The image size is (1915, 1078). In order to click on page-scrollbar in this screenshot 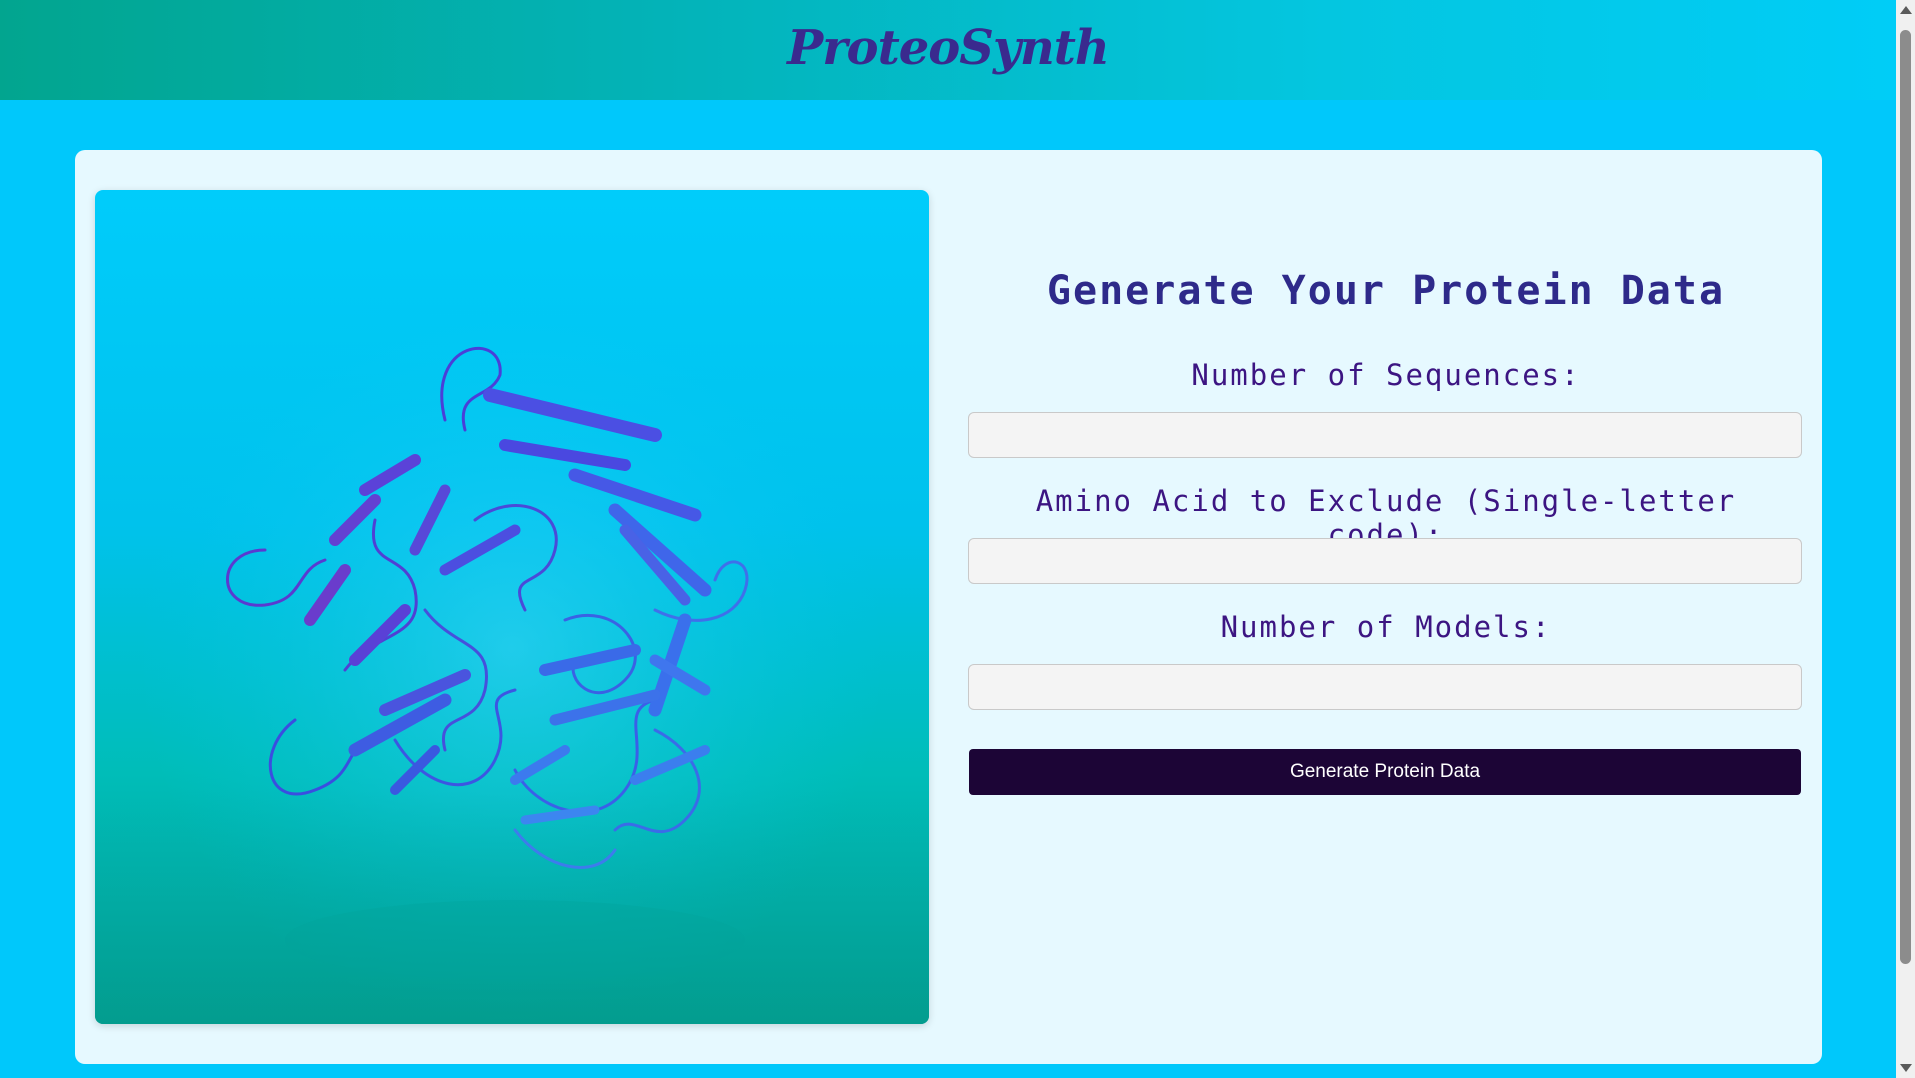, I will do `click(1905, 539)`.